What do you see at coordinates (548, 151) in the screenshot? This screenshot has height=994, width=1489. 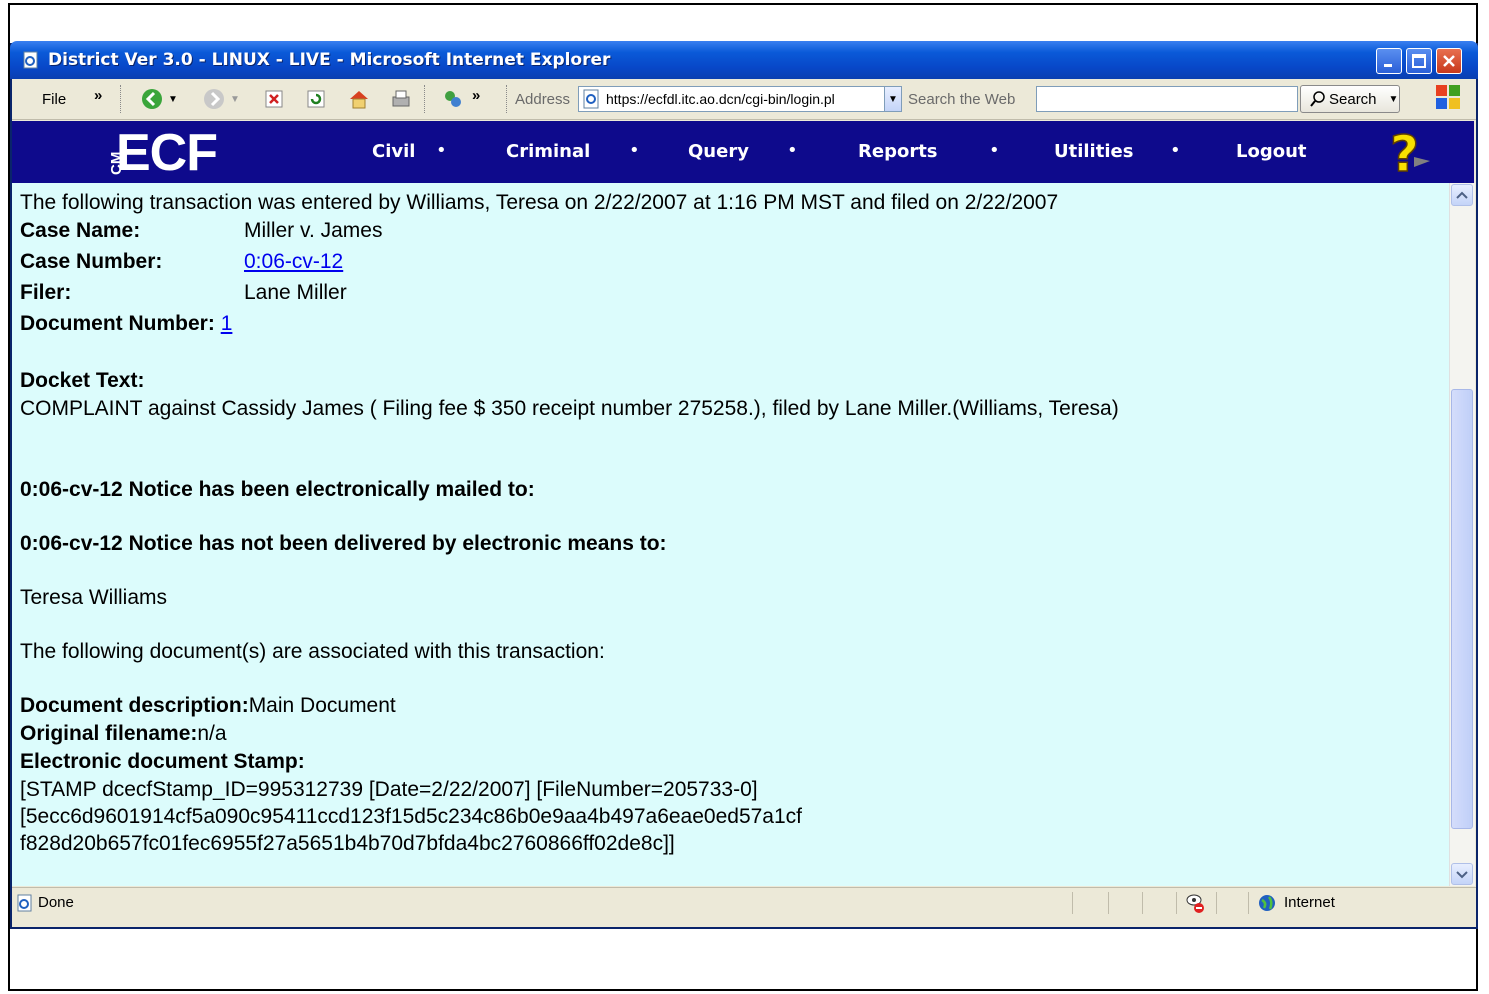 I see `nav-criminal: Criminal` at bounding box center [548, 151].